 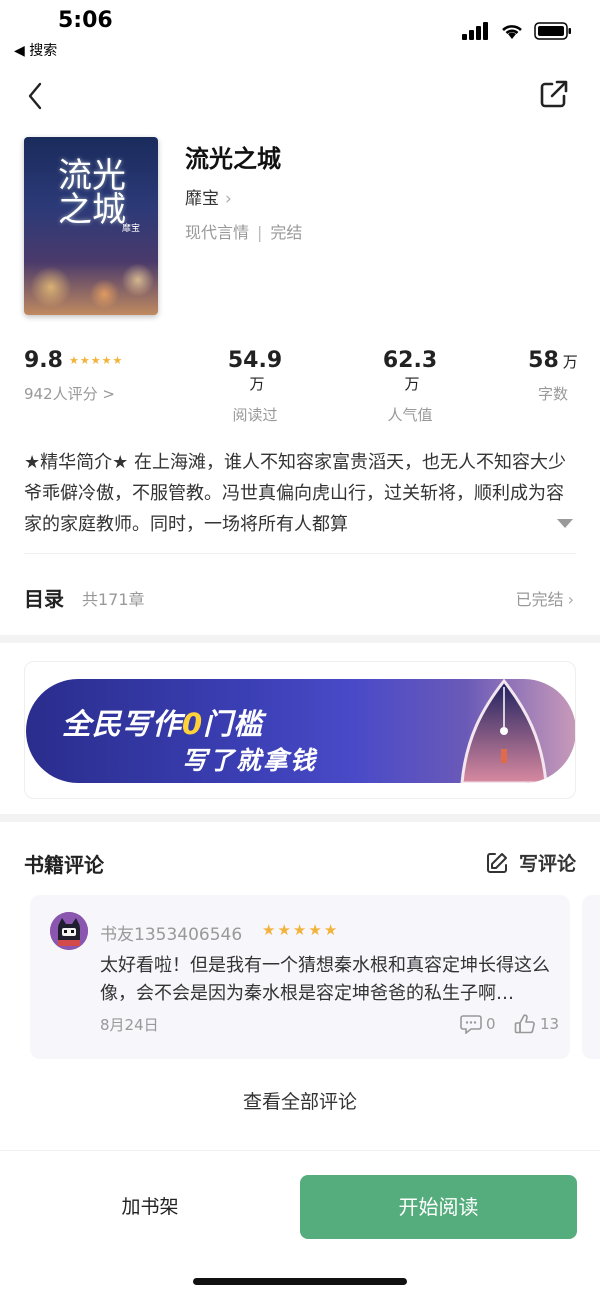 I want to click on popularity-value: 62.3, so click(x=410, y=360).